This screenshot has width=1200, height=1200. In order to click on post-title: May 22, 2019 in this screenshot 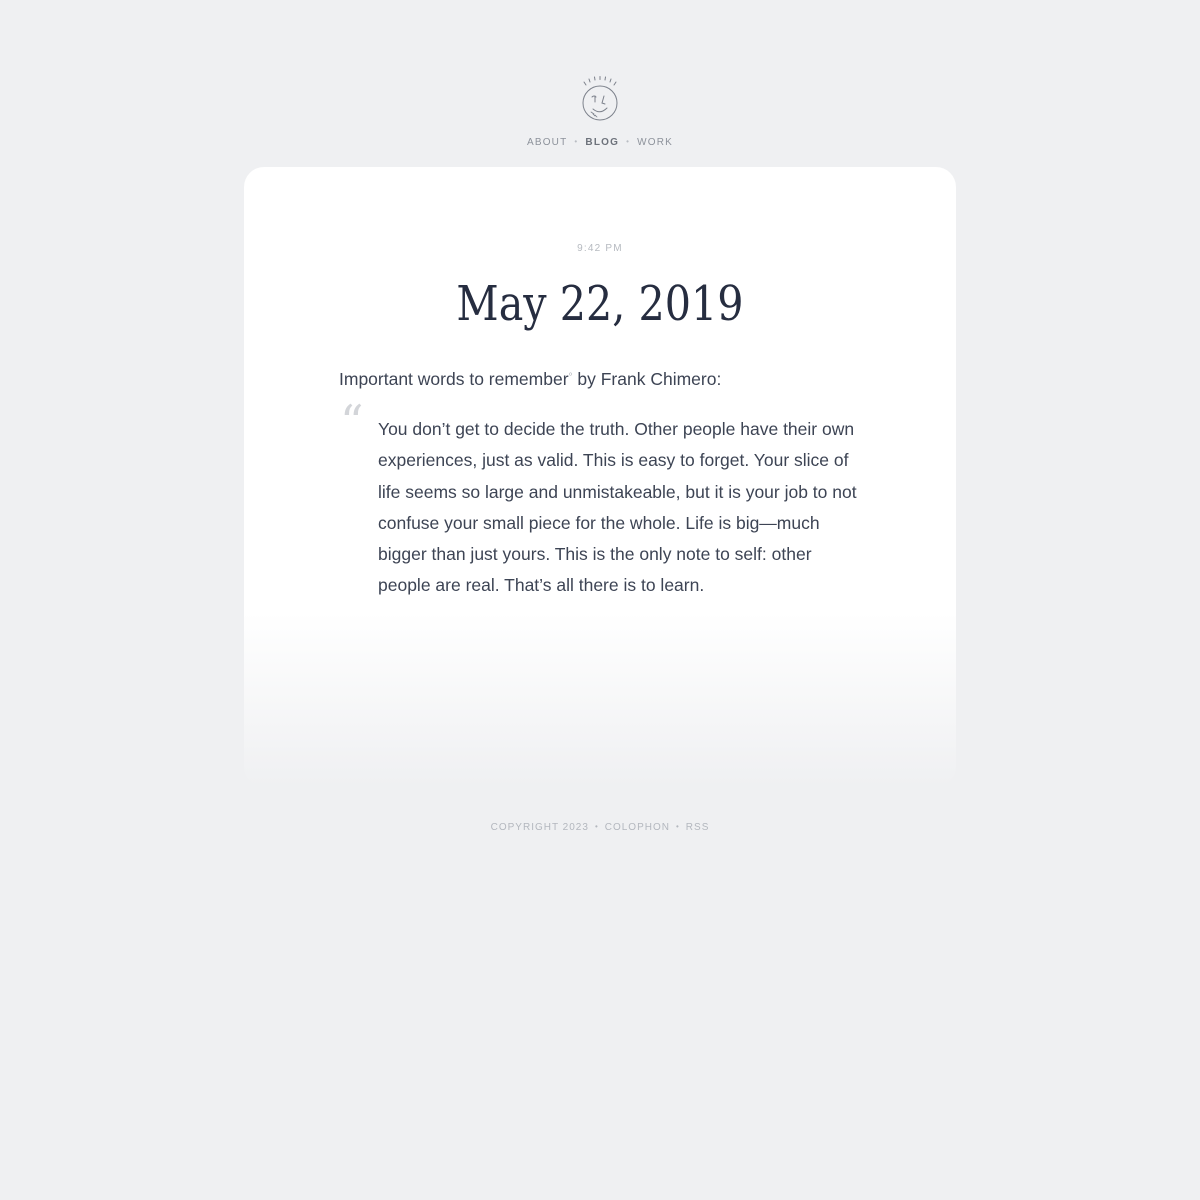, I will do `click(600, 304)`.